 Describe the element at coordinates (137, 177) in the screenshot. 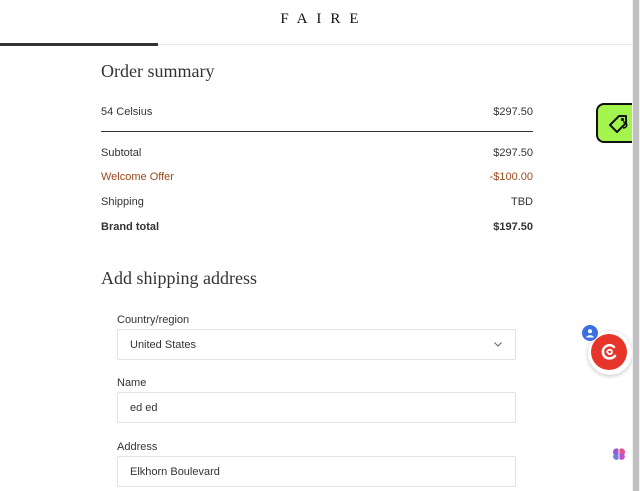

I see `offer-label: Welcome Offer` at that location.